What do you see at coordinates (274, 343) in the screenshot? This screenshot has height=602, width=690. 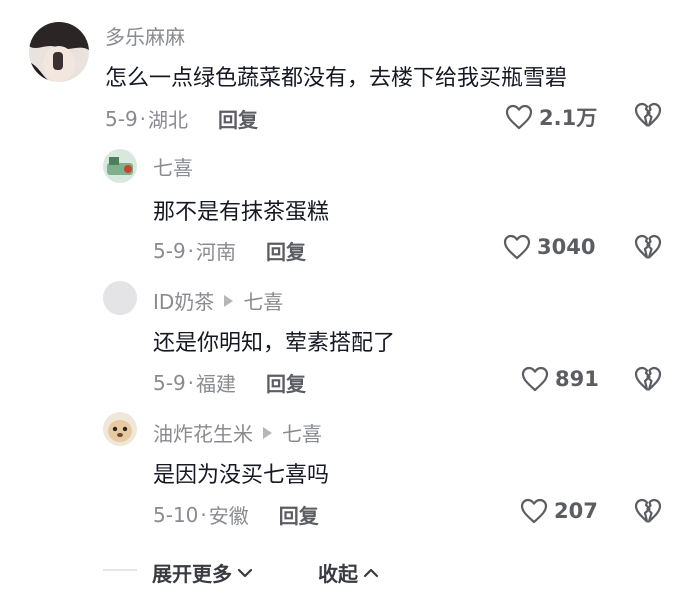 I see `comment-text: 还是你明知，荤素搭配了` at bounding box center [274, 343].